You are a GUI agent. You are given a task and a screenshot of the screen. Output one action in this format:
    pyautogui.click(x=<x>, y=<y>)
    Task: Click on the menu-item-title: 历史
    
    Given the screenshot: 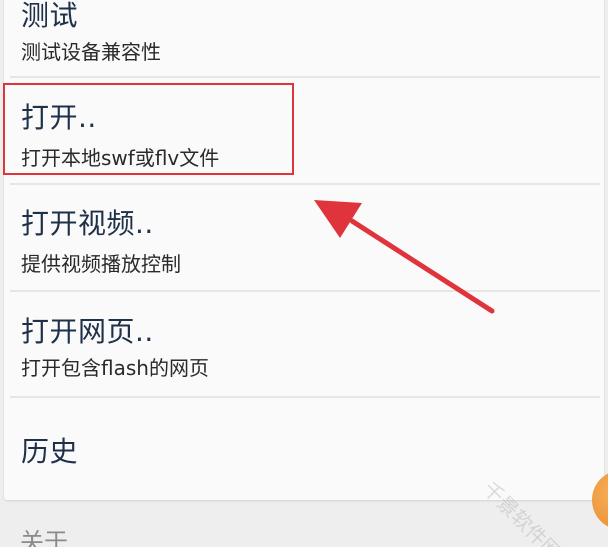 What is the action you would take?
    pyautogui.click(x=50, y=451)
    